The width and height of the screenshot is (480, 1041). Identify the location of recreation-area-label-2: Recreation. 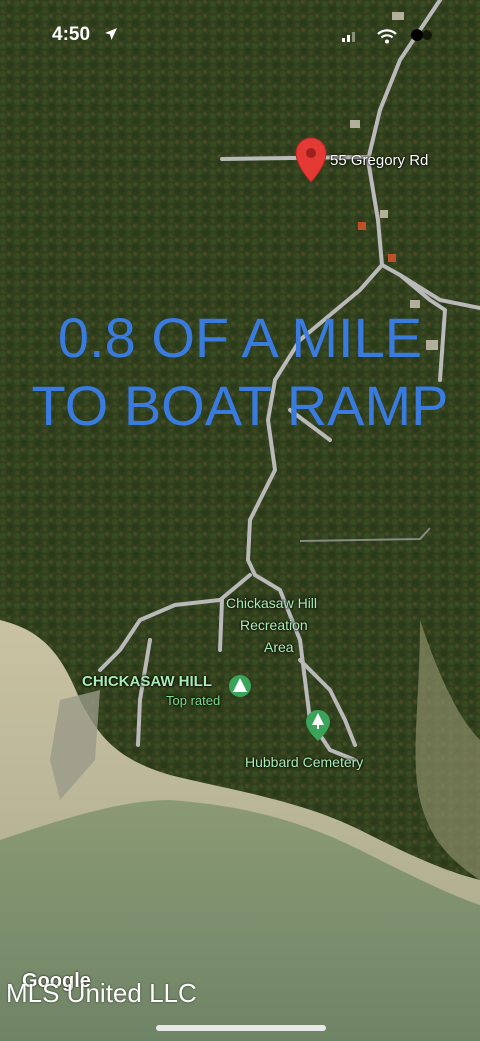
(274, 625).